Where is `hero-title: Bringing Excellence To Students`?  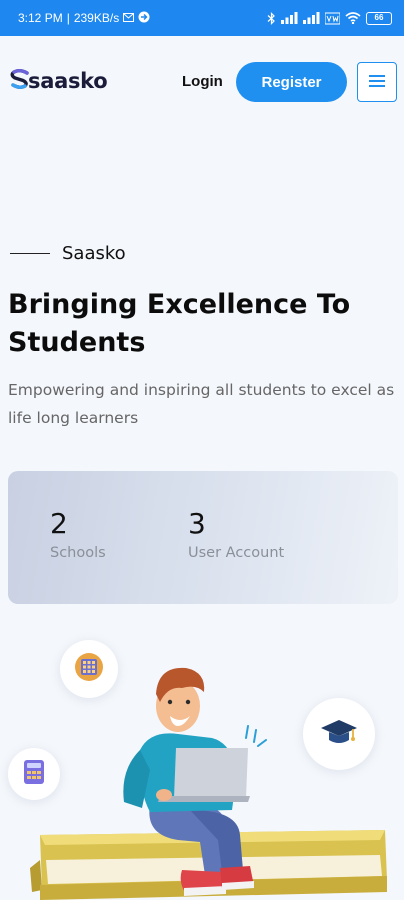
hero-title: Bringing Excellence To Students is located at coordinates (179, 323).